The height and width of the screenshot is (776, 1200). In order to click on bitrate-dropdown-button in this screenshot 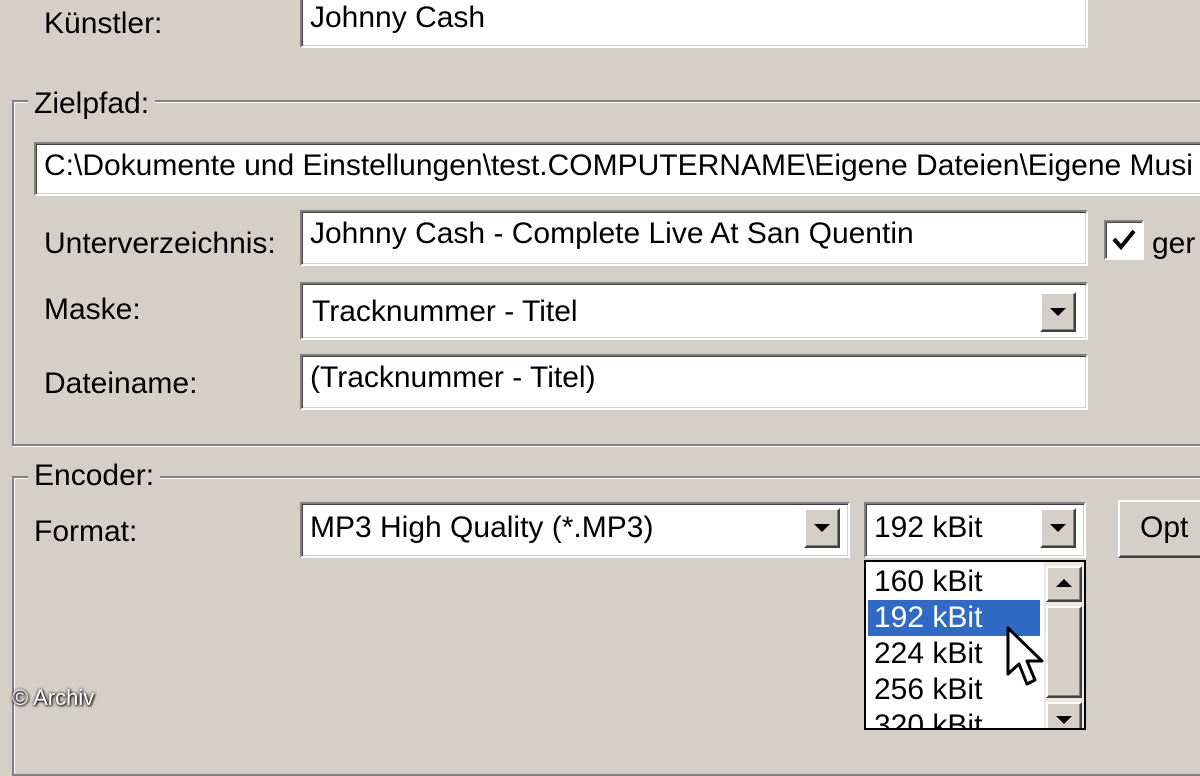, I will do `click(1058, 528)`.